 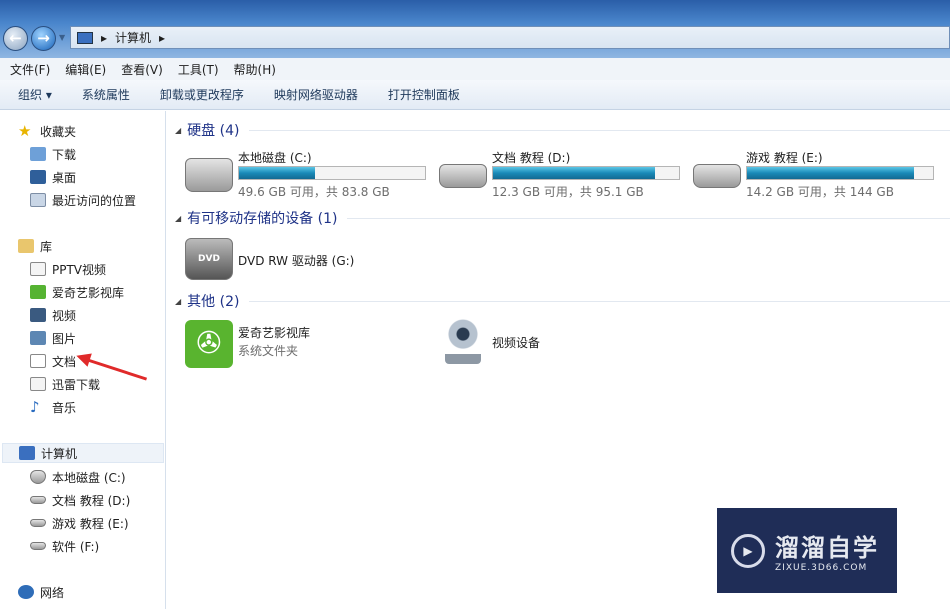 I want to click on video-library-icon, so click(x=38, y=269).